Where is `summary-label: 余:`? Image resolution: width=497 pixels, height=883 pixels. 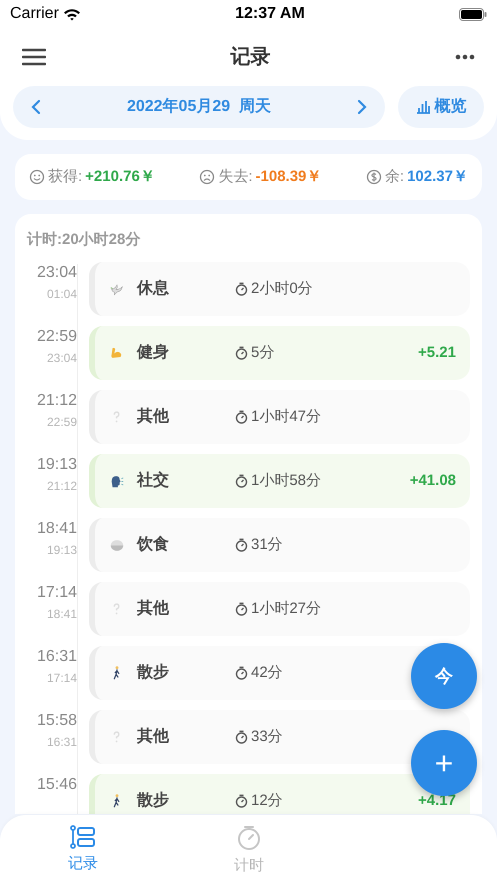
summary-label: 余: is located at coordinates (394, 176).